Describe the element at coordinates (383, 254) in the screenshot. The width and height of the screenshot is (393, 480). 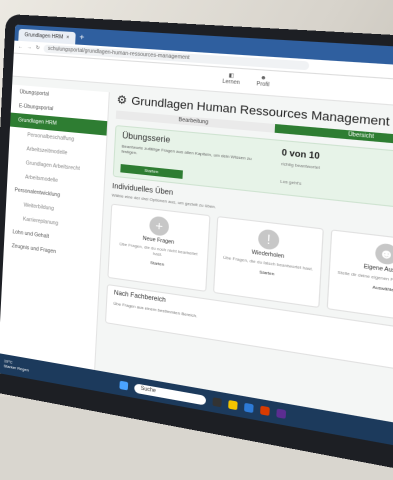
I see `person-icon: ☻` at that location.